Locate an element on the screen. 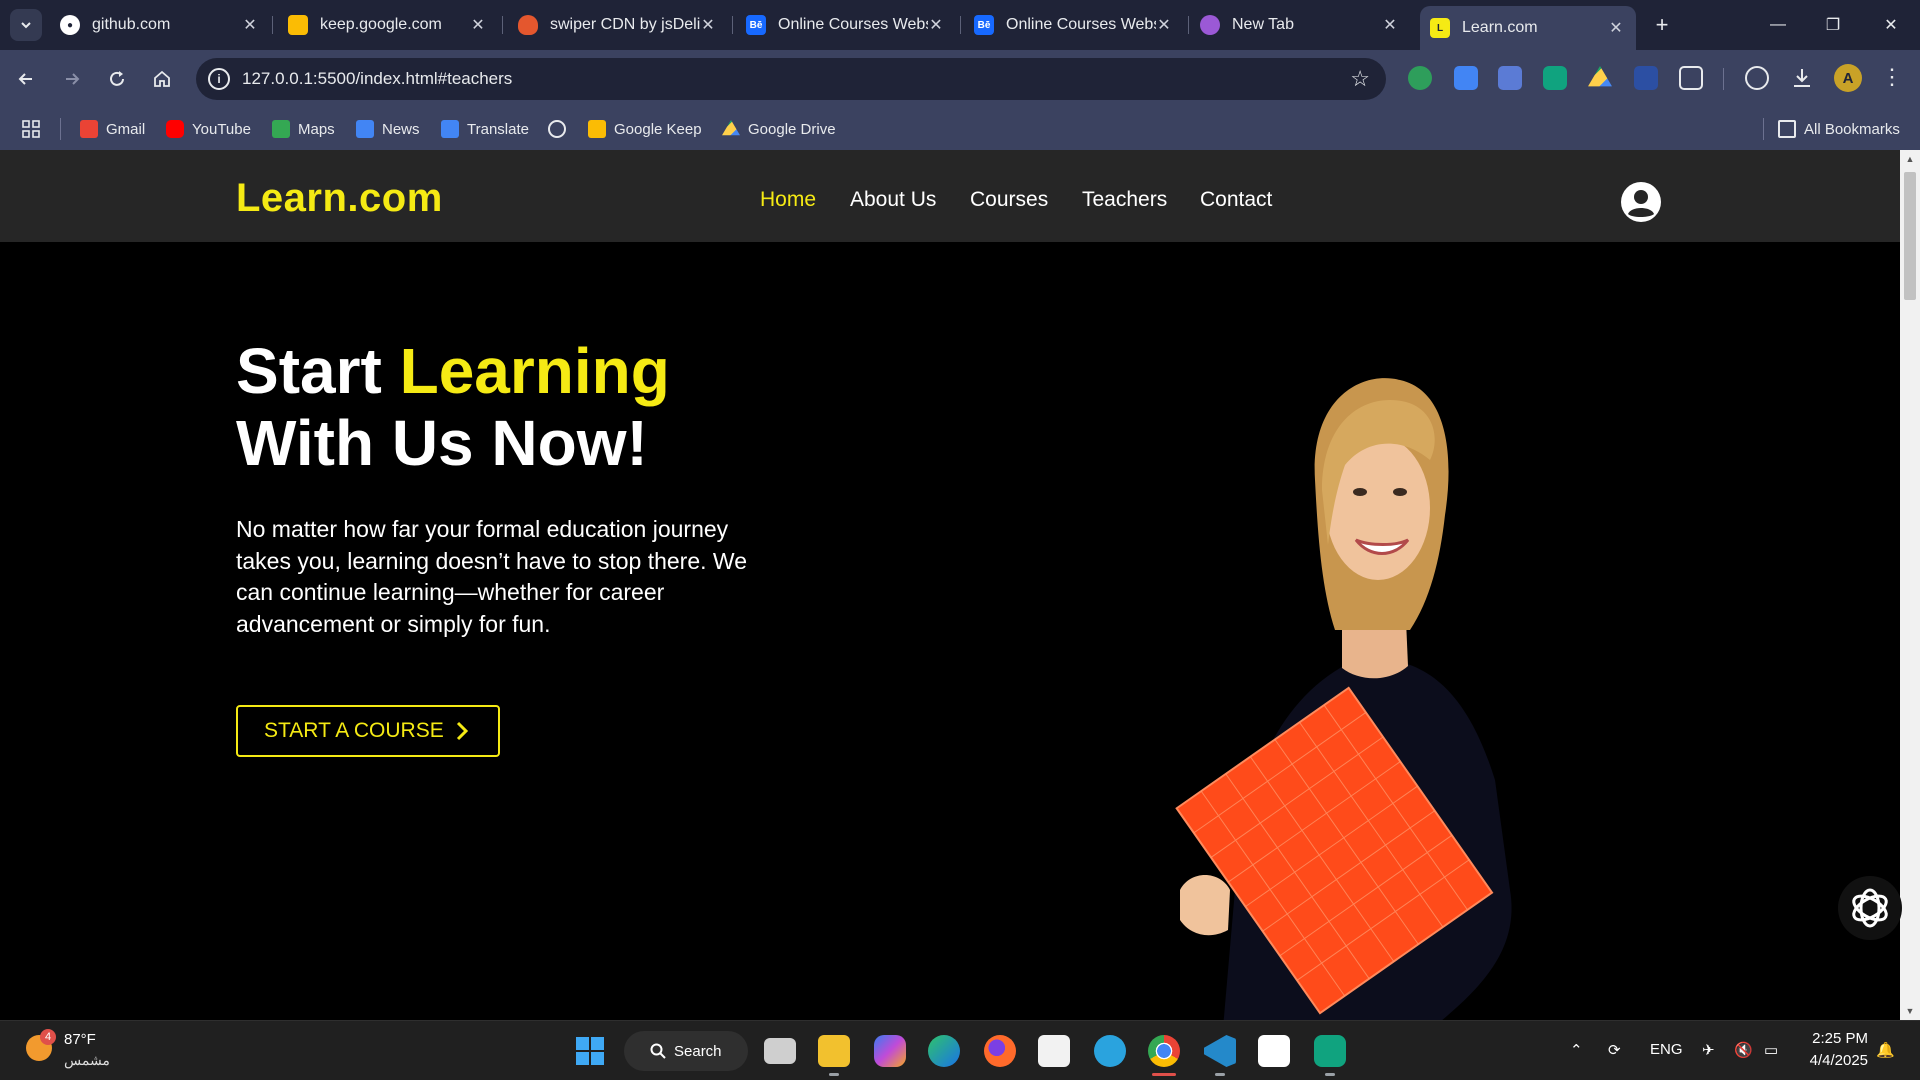  address-bar: i 127.0.0.1:5500/index.html#teachers ☆ is located at coordinates (791, 79).